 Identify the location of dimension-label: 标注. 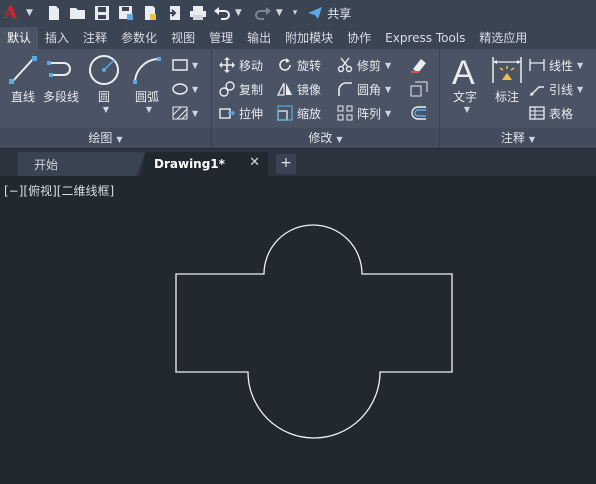
(506, 97).